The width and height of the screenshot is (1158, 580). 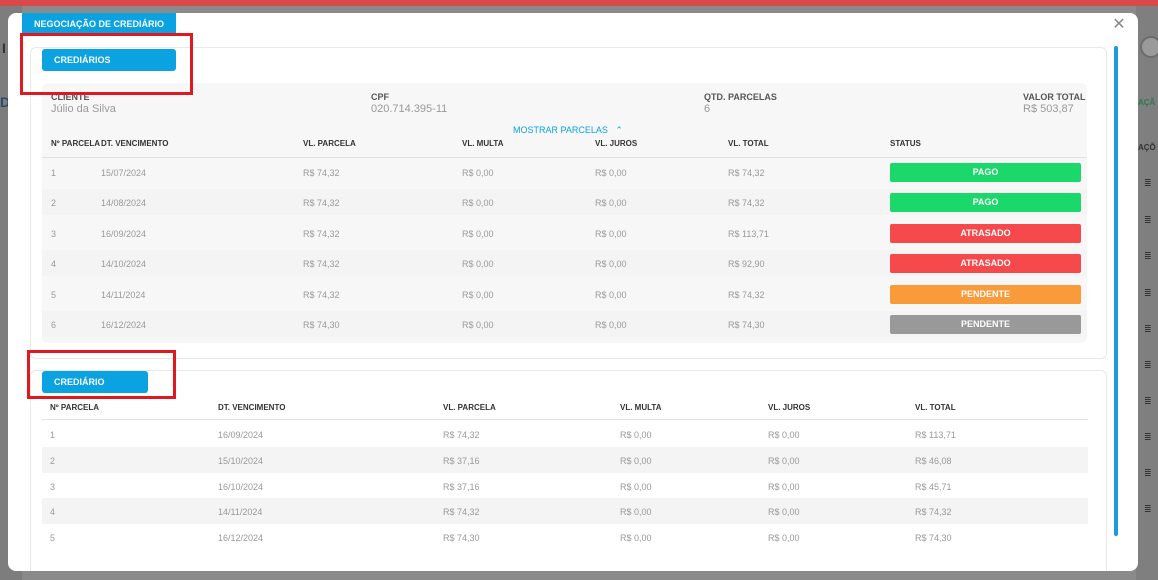 What do you see at coordinates (380, 97) in the screenshot?
I see `cpf-label: CPF` at bounding box center [380, 97].